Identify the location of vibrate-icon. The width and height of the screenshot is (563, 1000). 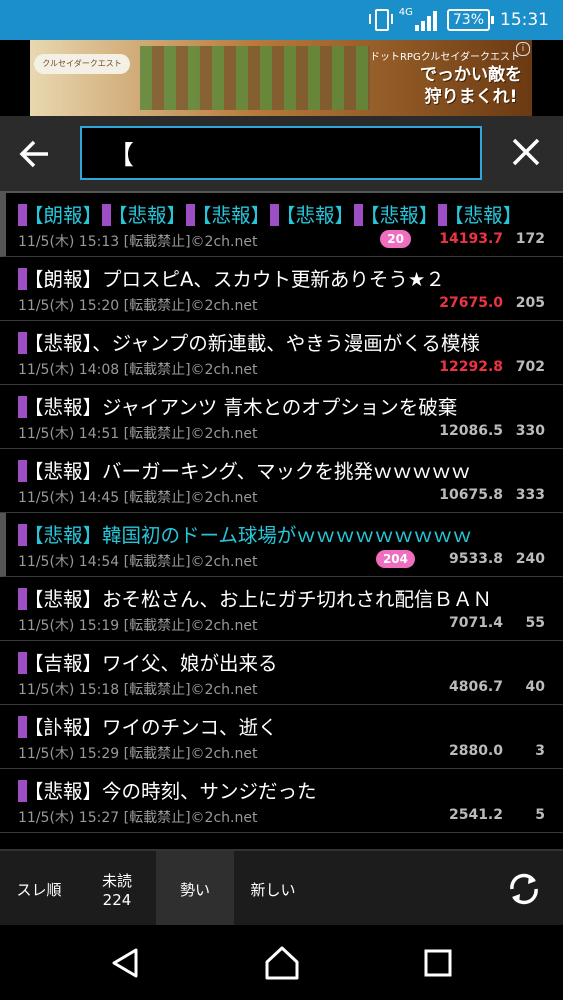
(380, 20).